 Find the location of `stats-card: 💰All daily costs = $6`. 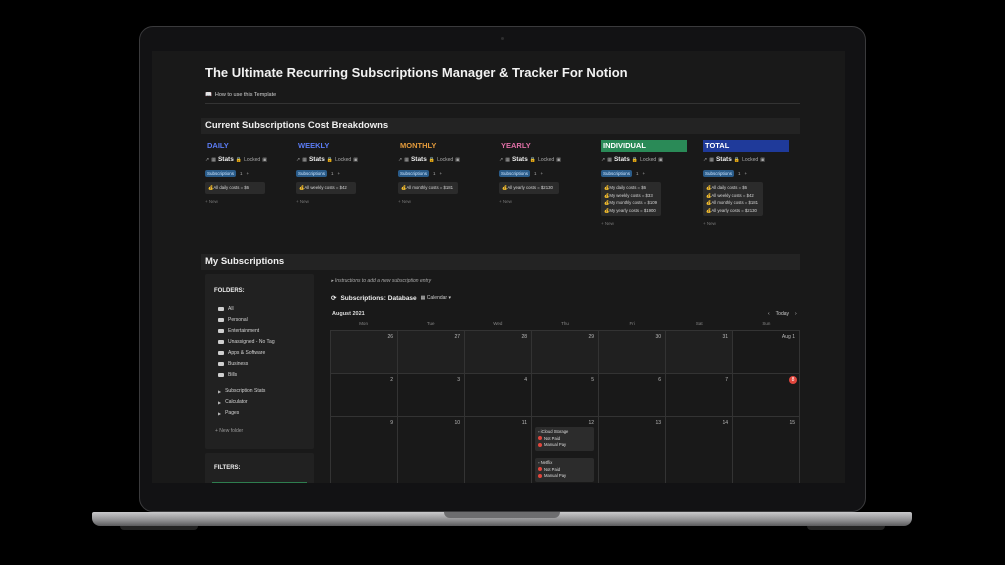

stats-card: 💰All daily costs = $6 is located at coordinates (235, 188).